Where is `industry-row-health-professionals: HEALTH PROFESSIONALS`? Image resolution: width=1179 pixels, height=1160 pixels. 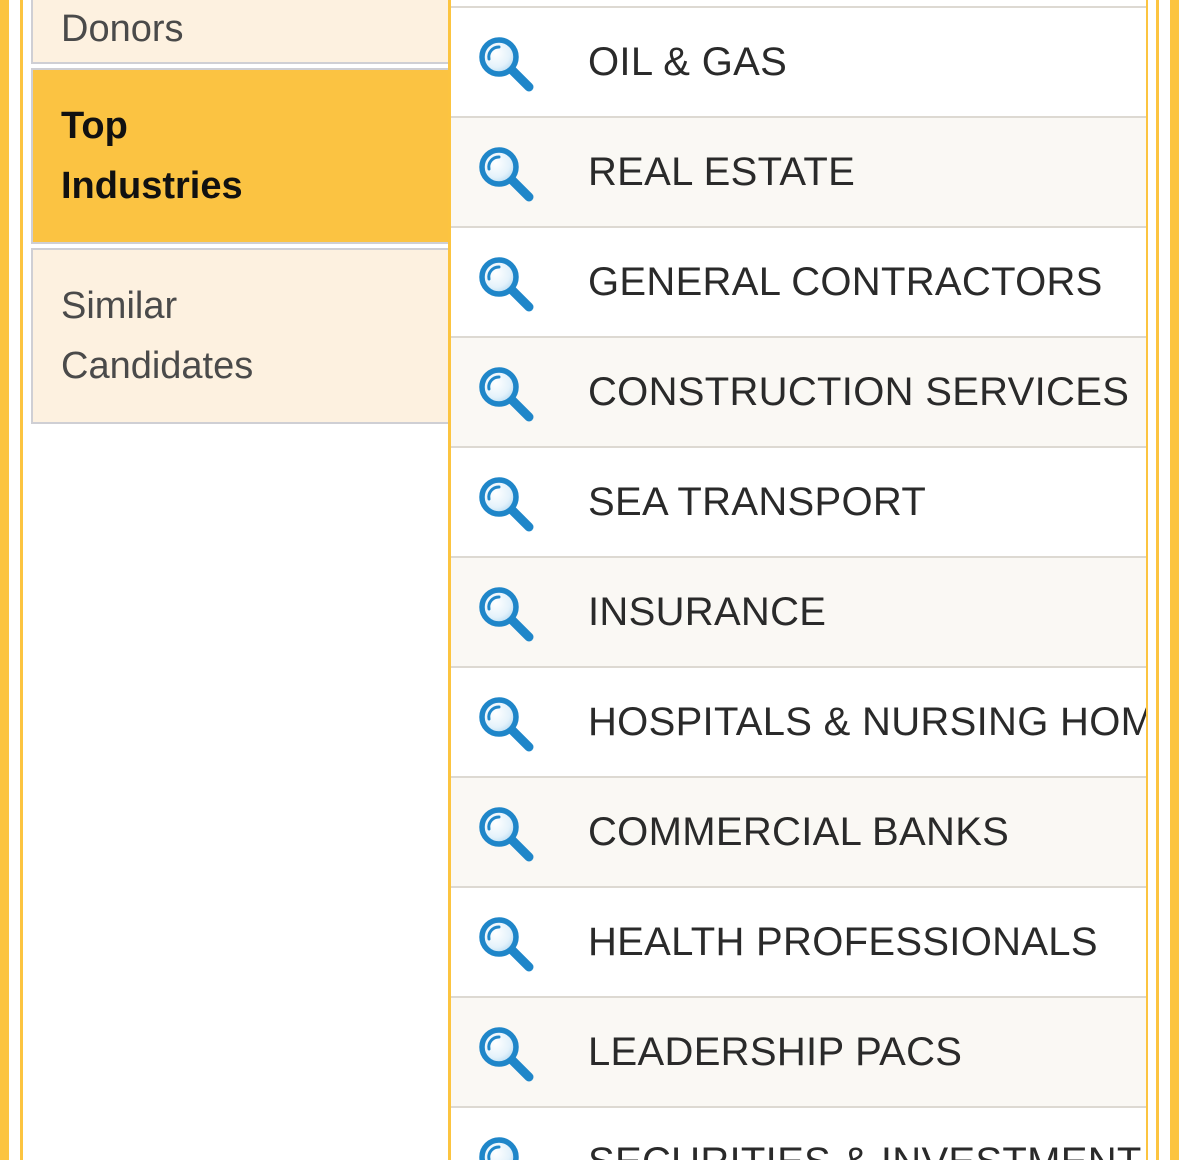 industry-row-health-professionals: HEALTH PROFESSIONALS is located at coordinates (799, 941).